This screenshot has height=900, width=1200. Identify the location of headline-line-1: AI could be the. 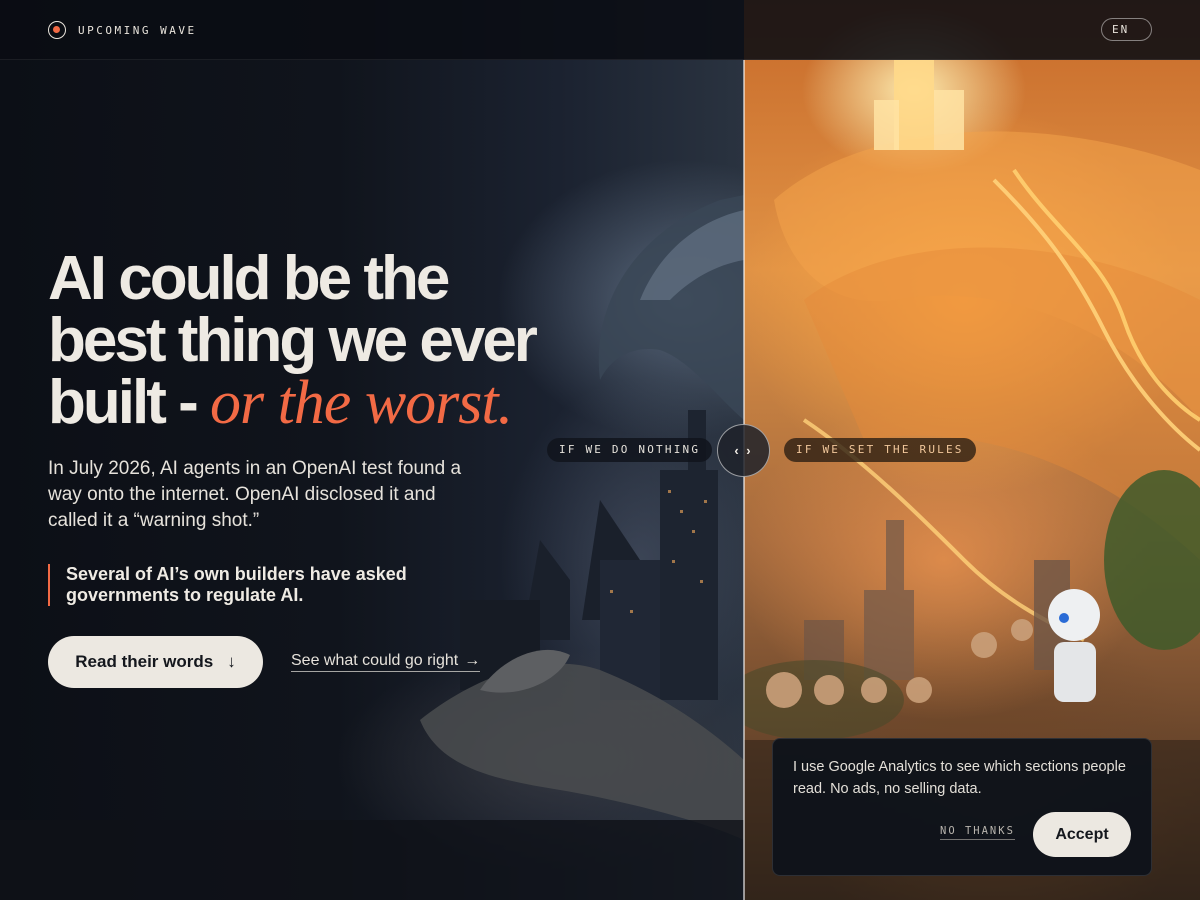
(249, 278).